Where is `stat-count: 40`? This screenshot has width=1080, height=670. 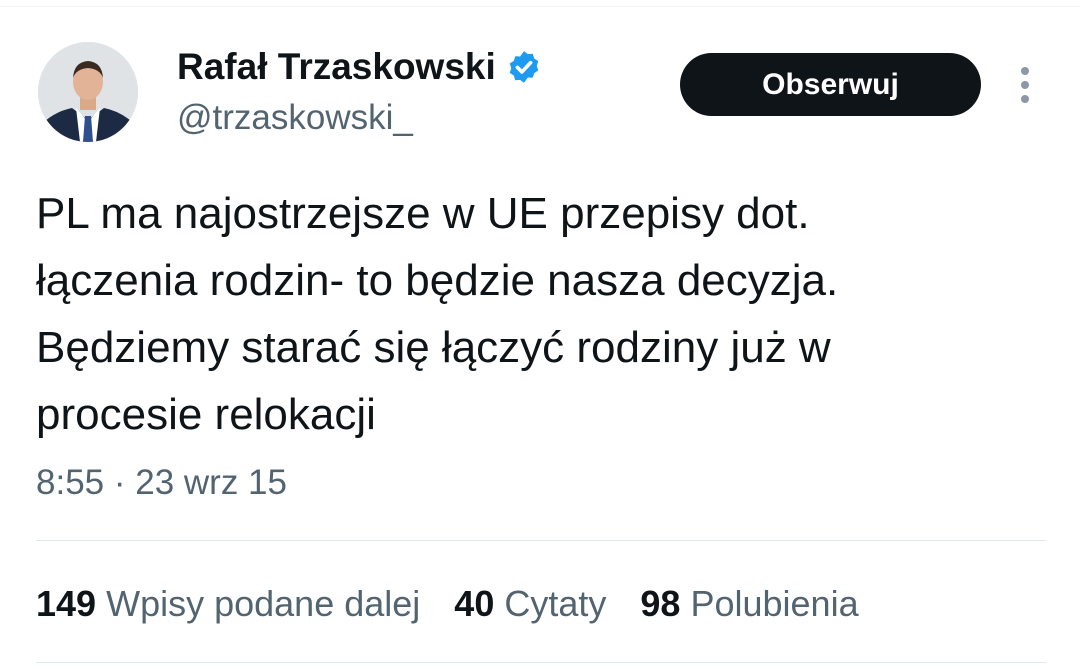 stat-count: 40 is located at coordinates (474, 603).